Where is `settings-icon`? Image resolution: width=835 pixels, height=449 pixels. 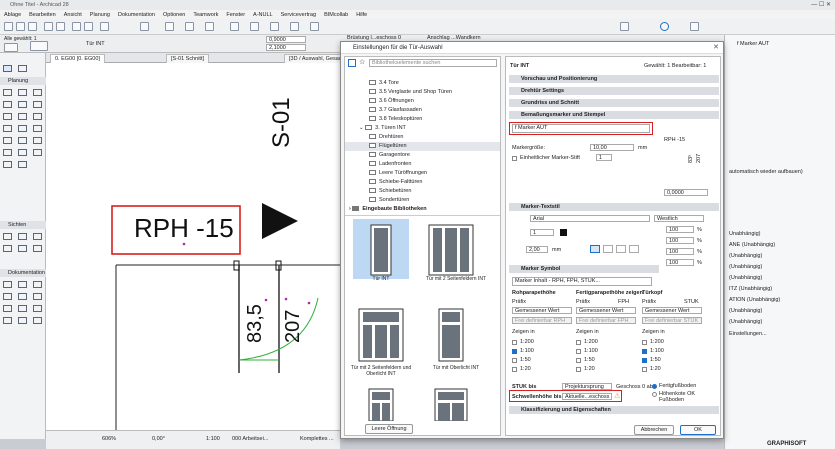
settings-icon is located at coordinates (234, 26).